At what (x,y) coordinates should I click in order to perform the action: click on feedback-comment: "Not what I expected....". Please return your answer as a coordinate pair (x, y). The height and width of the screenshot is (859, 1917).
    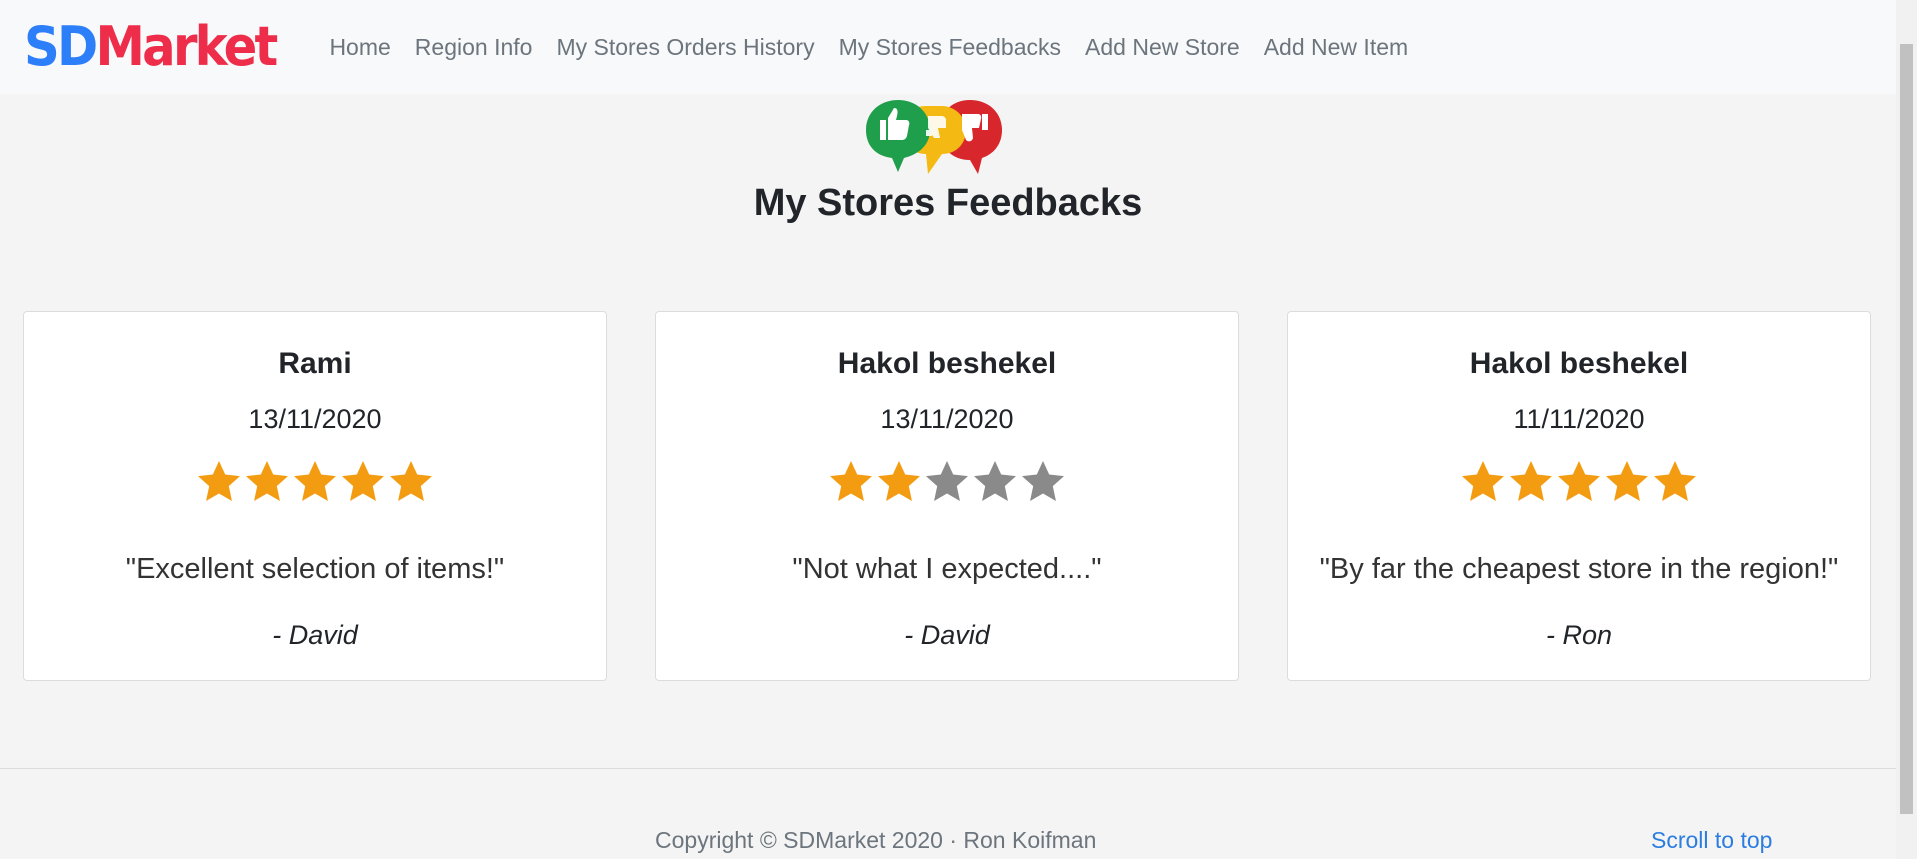
    Looking at the image, I should click on (947, 569).